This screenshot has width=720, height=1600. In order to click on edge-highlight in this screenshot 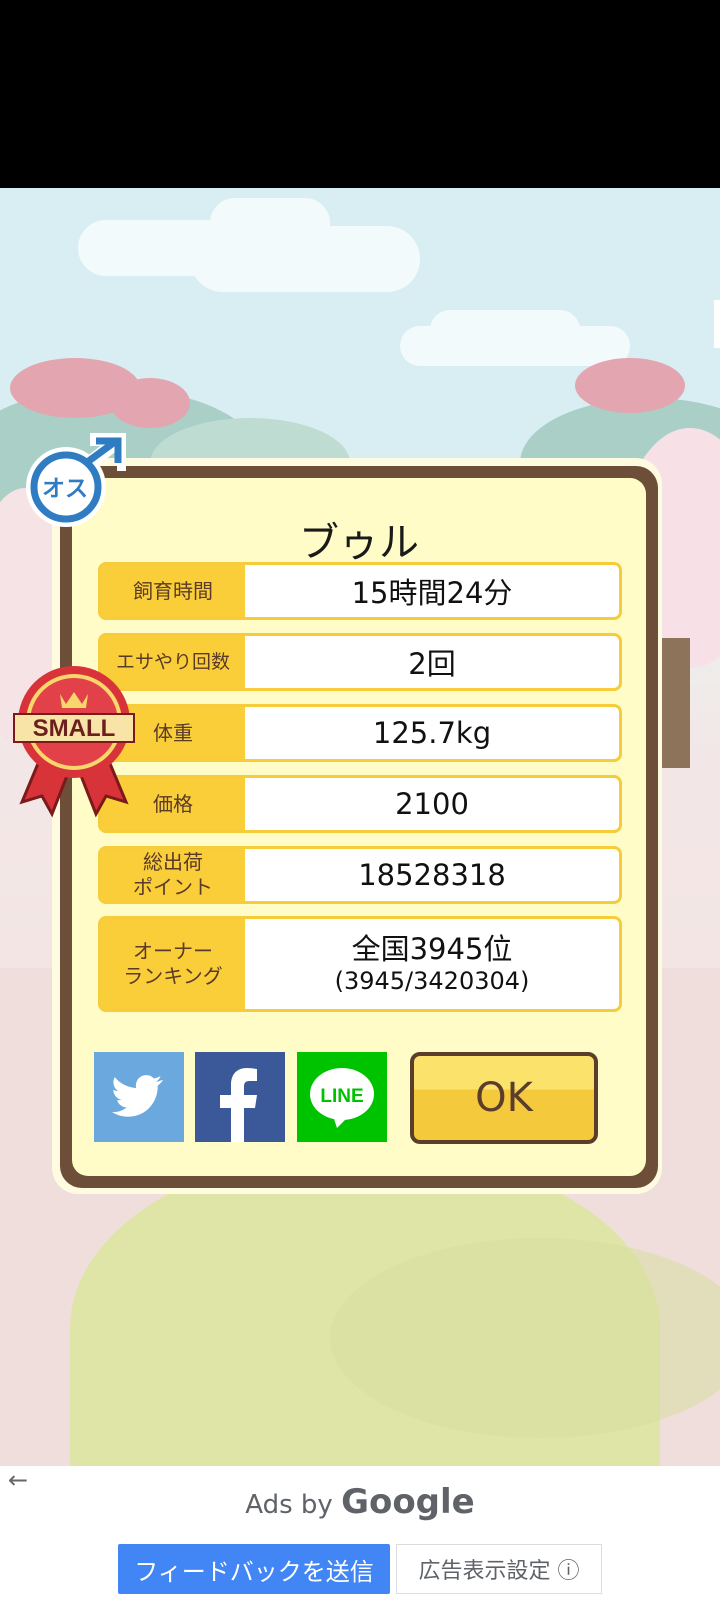, I will do `click(717, 324)`.